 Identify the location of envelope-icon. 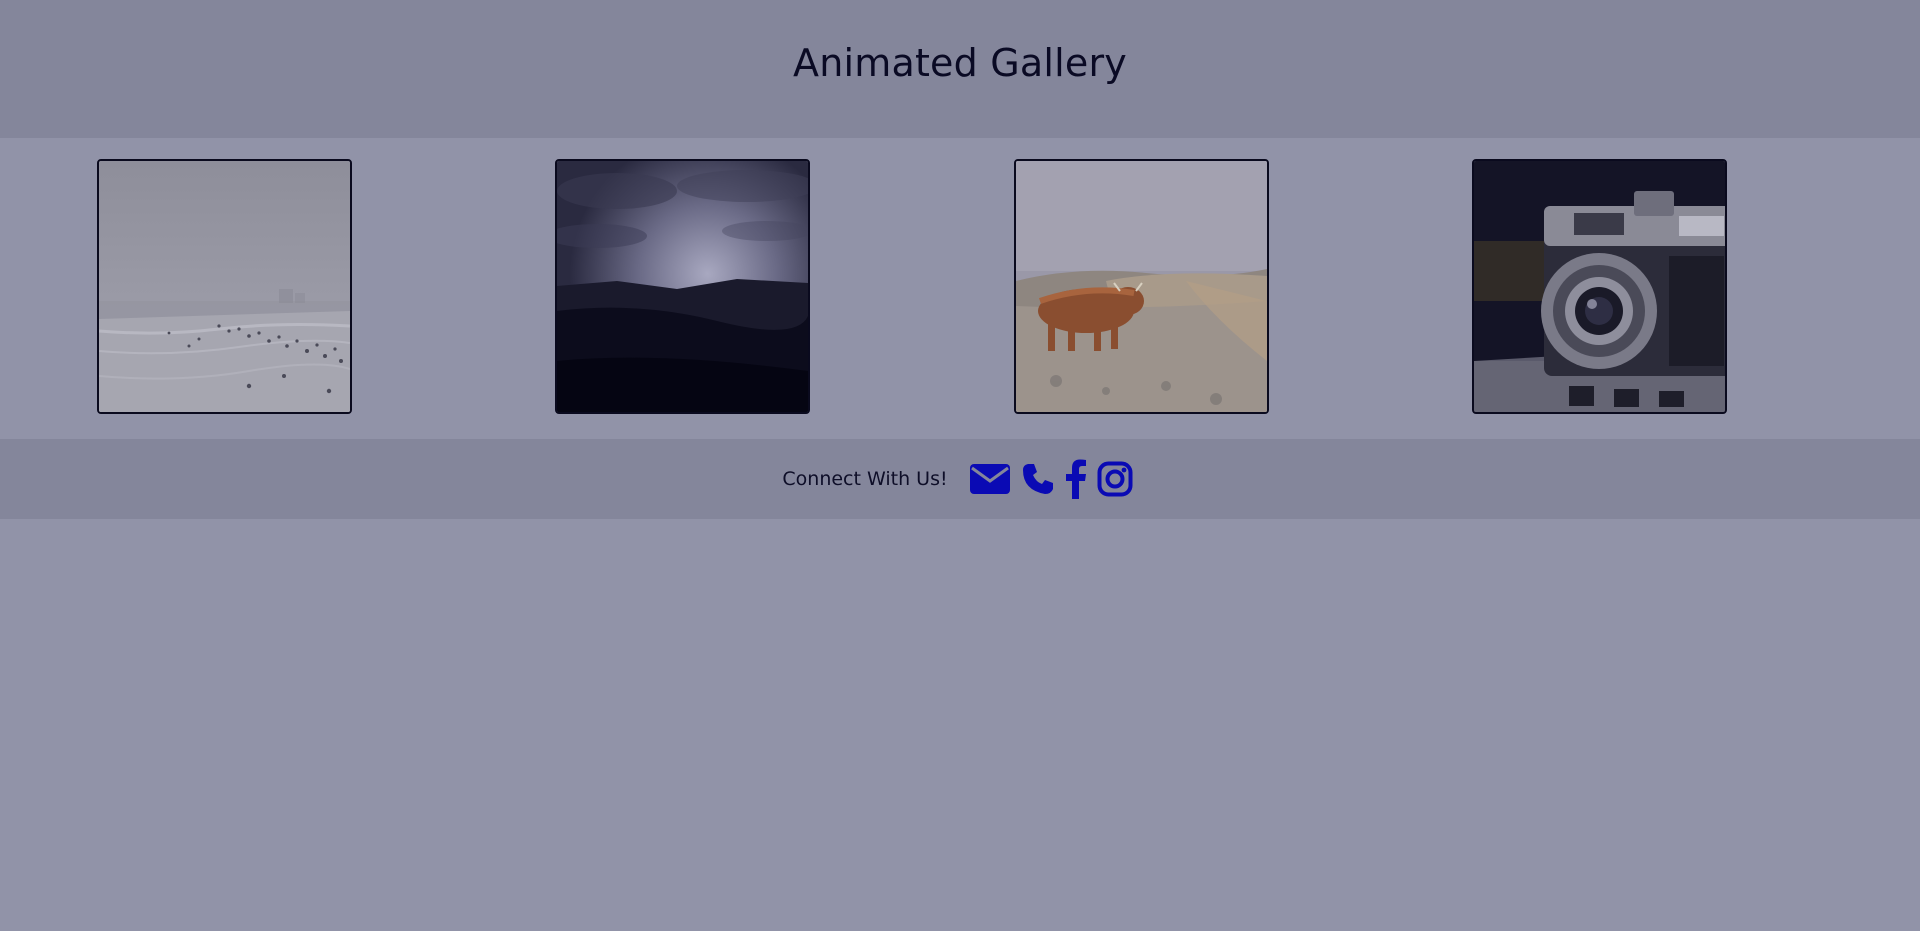
(989, 479).